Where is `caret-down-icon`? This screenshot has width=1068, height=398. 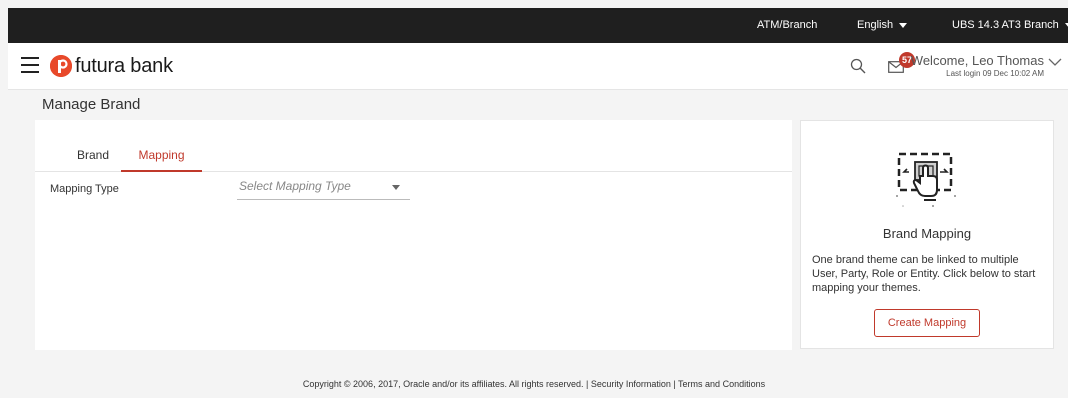 caret-down-icon is located at coordinates (903, 25).